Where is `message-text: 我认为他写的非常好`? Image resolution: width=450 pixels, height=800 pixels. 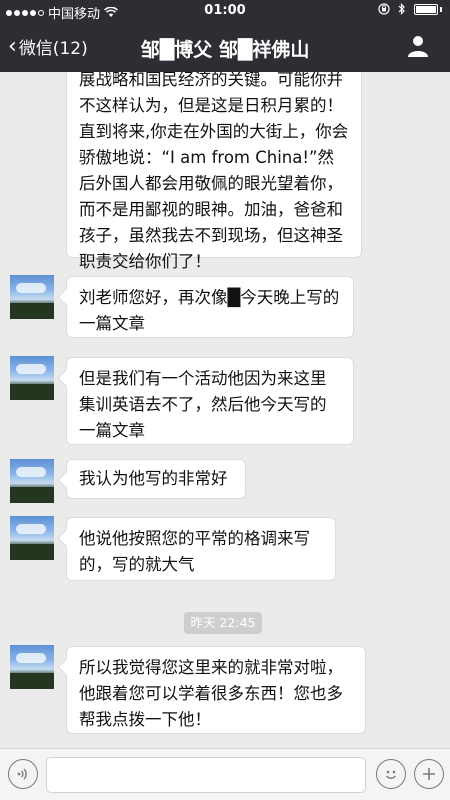 message-text: 我认为他写的非常好 is located at coordinates (153, 478).